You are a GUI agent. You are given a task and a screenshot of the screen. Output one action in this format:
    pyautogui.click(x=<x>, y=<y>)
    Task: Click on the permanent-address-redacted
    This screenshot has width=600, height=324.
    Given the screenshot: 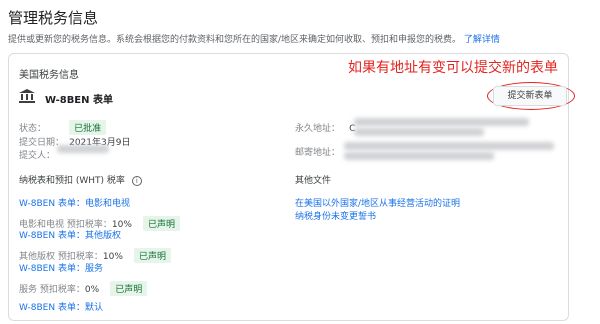 What is the action you would take?
    pyautogui.click(x=441, y=122)
    